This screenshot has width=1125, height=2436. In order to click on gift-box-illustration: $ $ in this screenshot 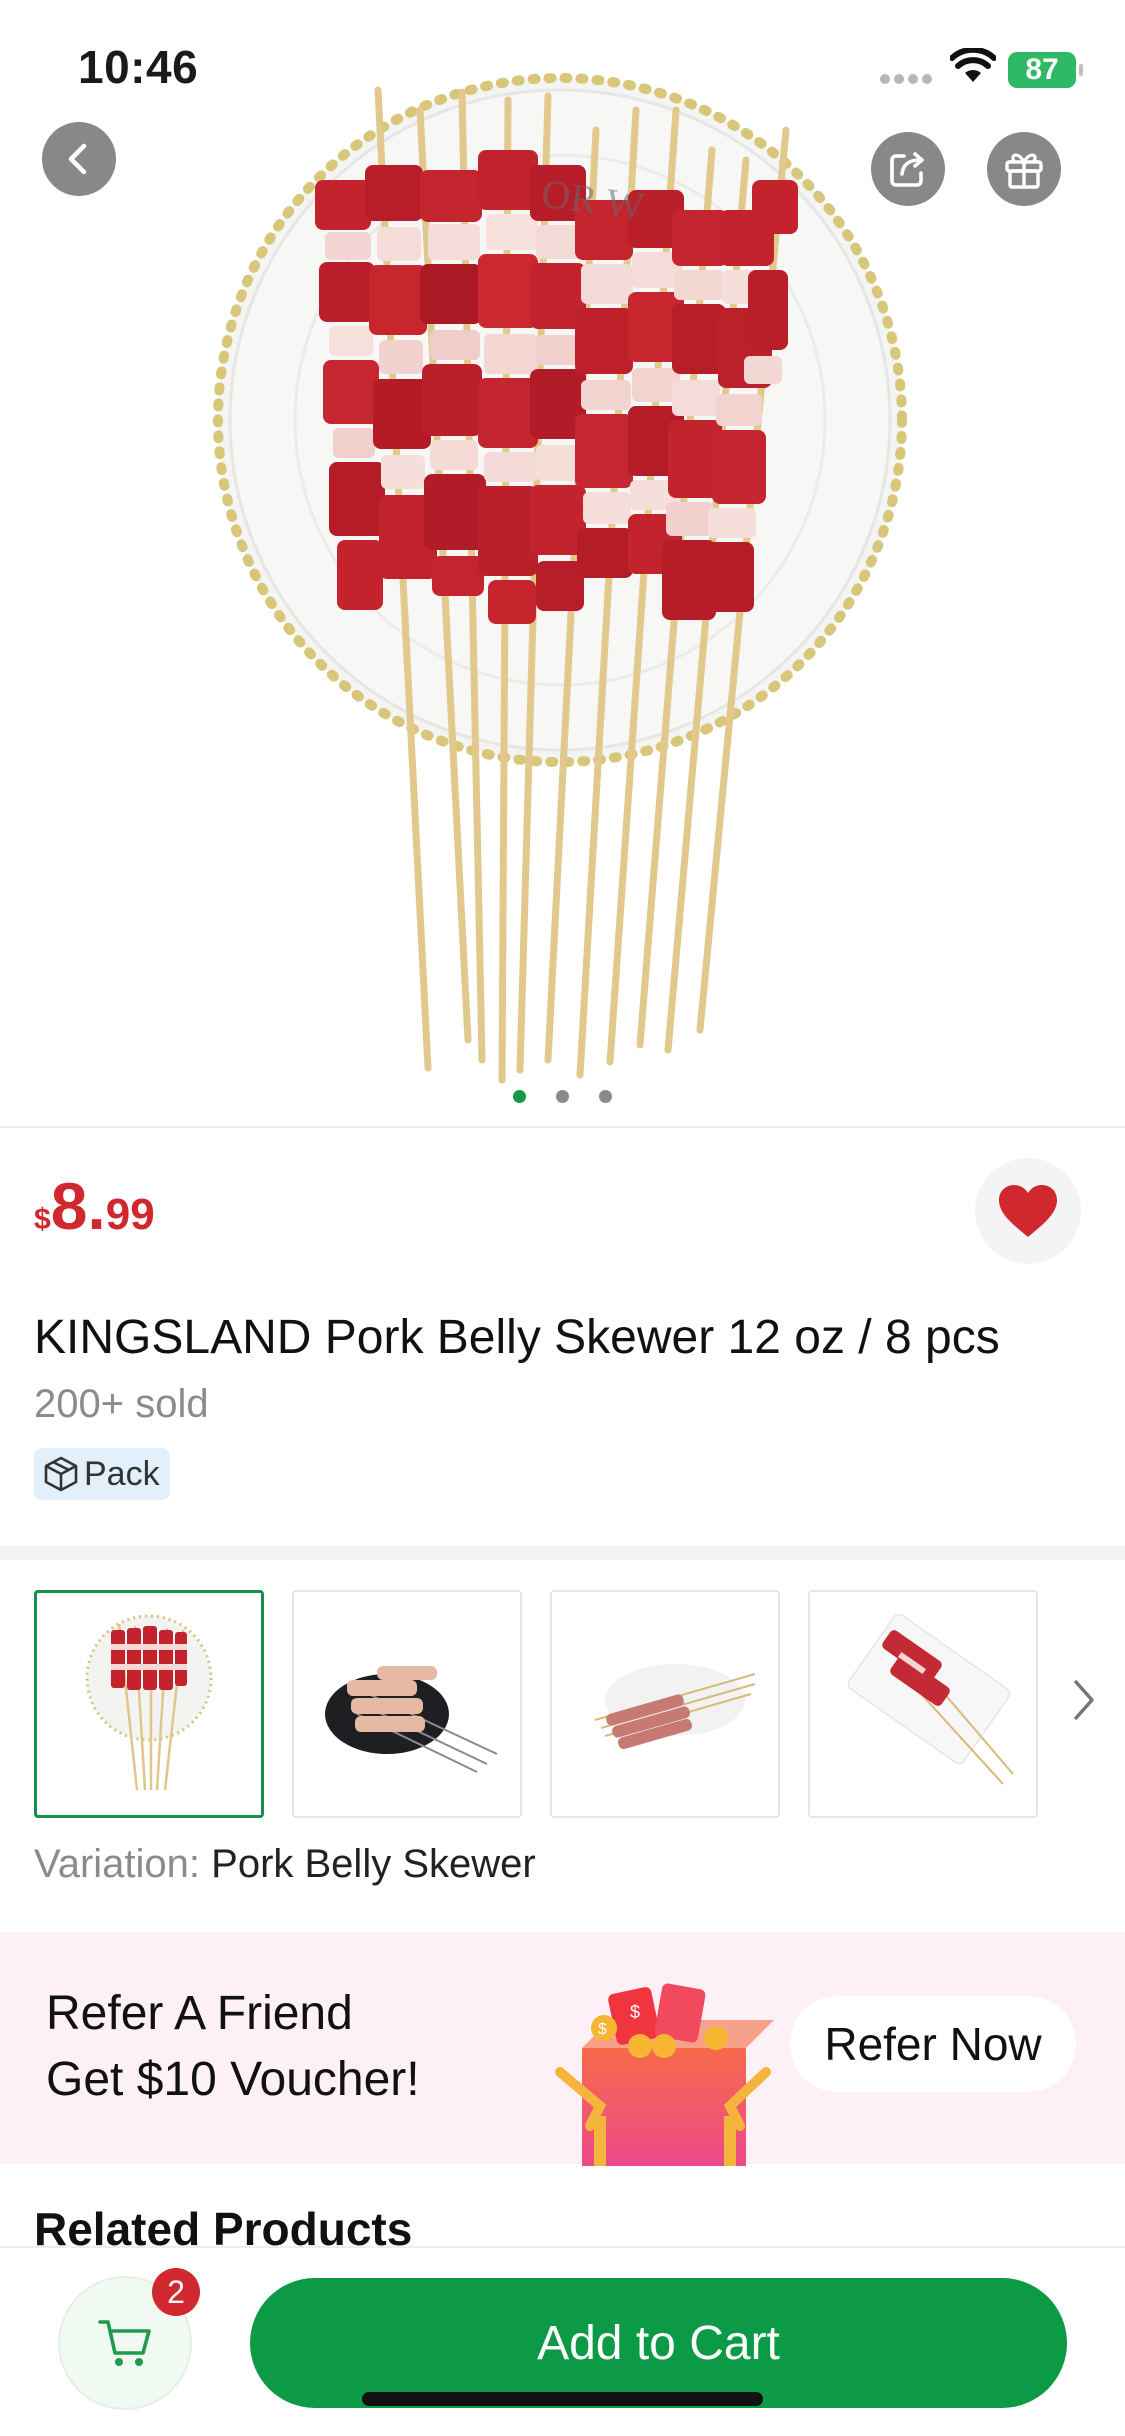, I will do `click(664, 2074)`.